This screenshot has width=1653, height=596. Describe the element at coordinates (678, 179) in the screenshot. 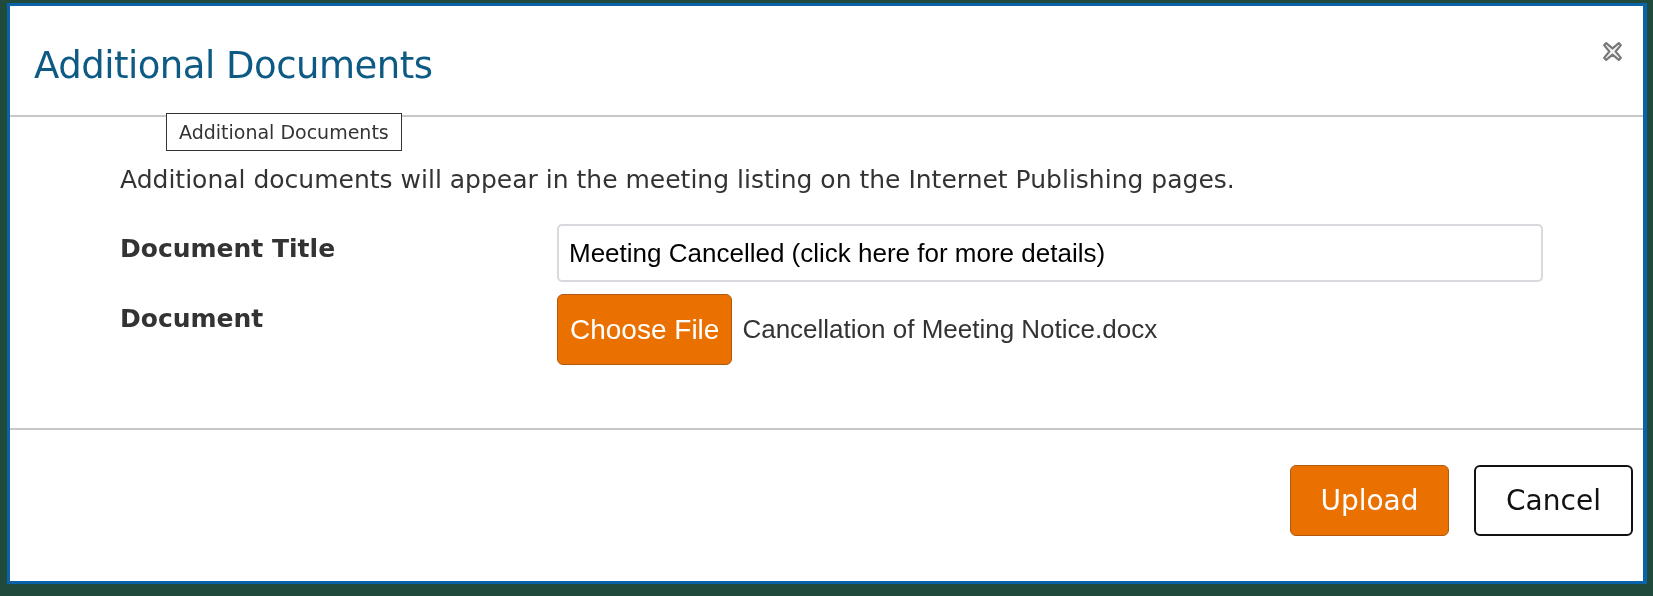

I see `description-text: Additional documents will appear in the meeting listing on the Internet Publishing pages.` at that location.